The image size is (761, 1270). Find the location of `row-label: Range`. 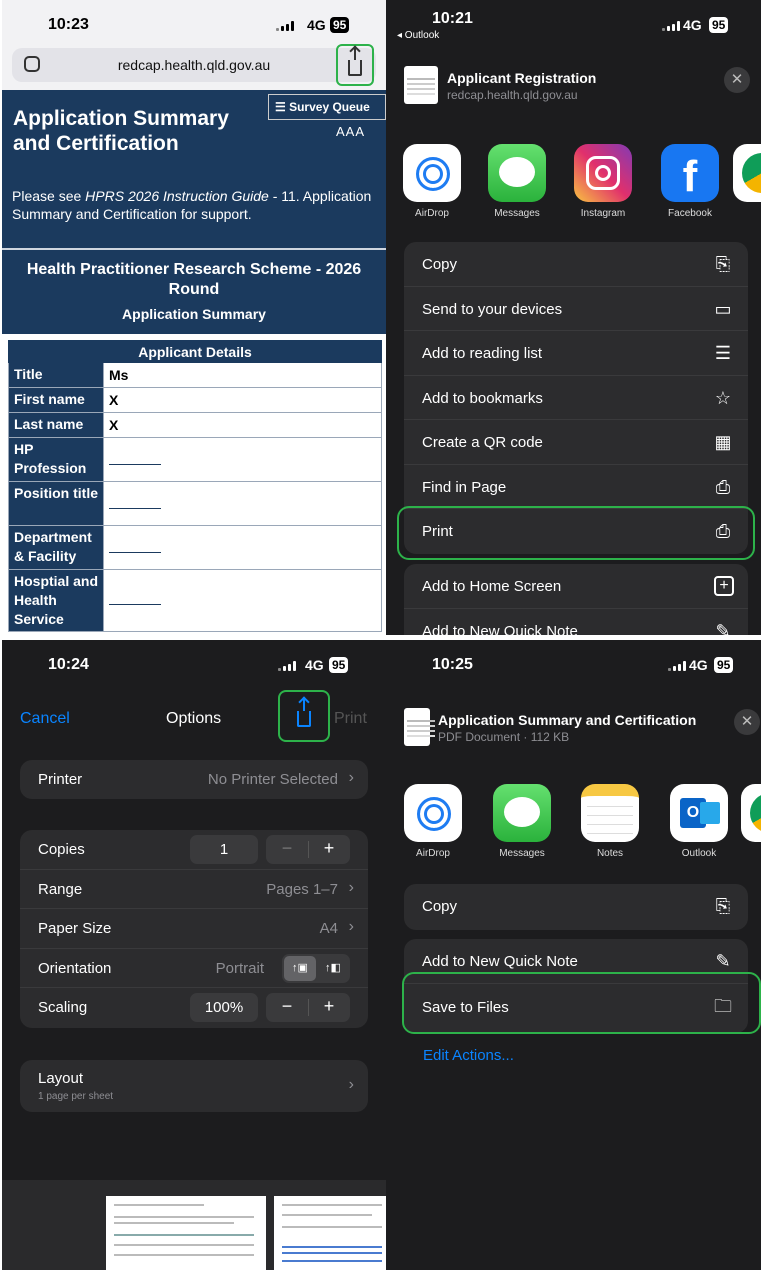

row-label: Range is located at coordinates (60, 889).